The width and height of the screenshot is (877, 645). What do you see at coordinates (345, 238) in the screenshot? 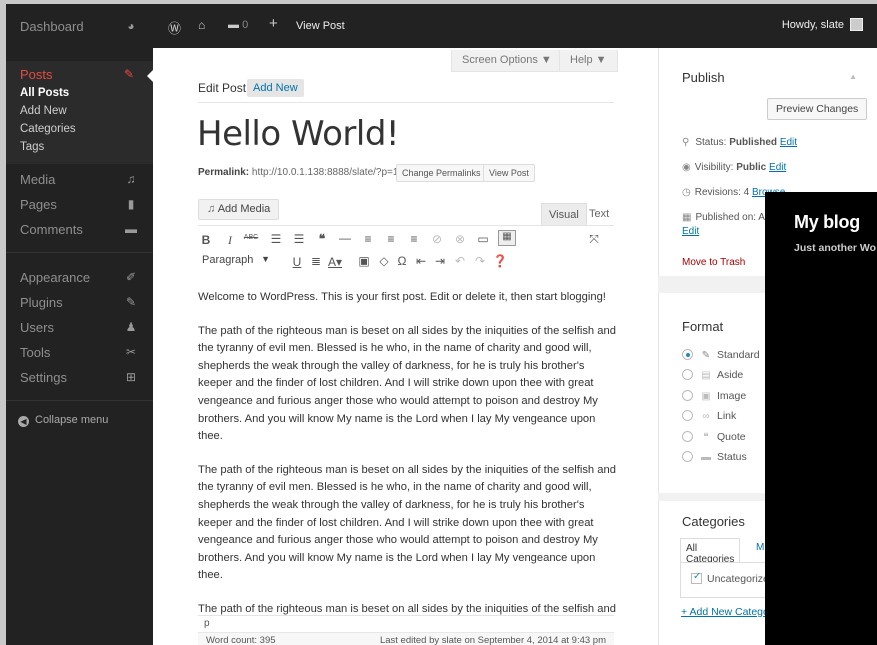
I see `horizontal-line-icon: —` at bounding box center [345, 238].